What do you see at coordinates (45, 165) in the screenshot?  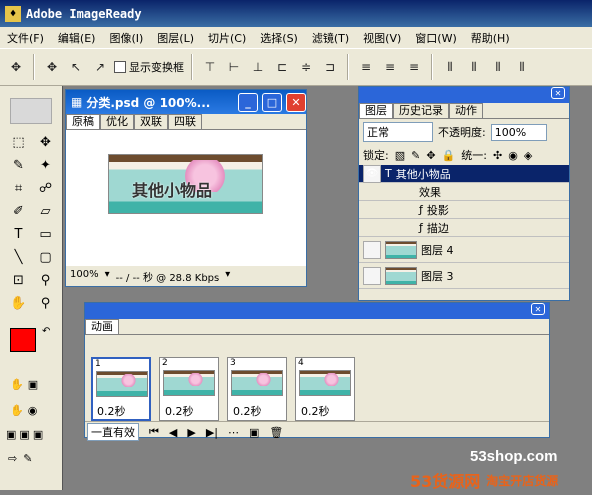 I see `wand-tool-icon: ✦` at bounding box center [45, 165].